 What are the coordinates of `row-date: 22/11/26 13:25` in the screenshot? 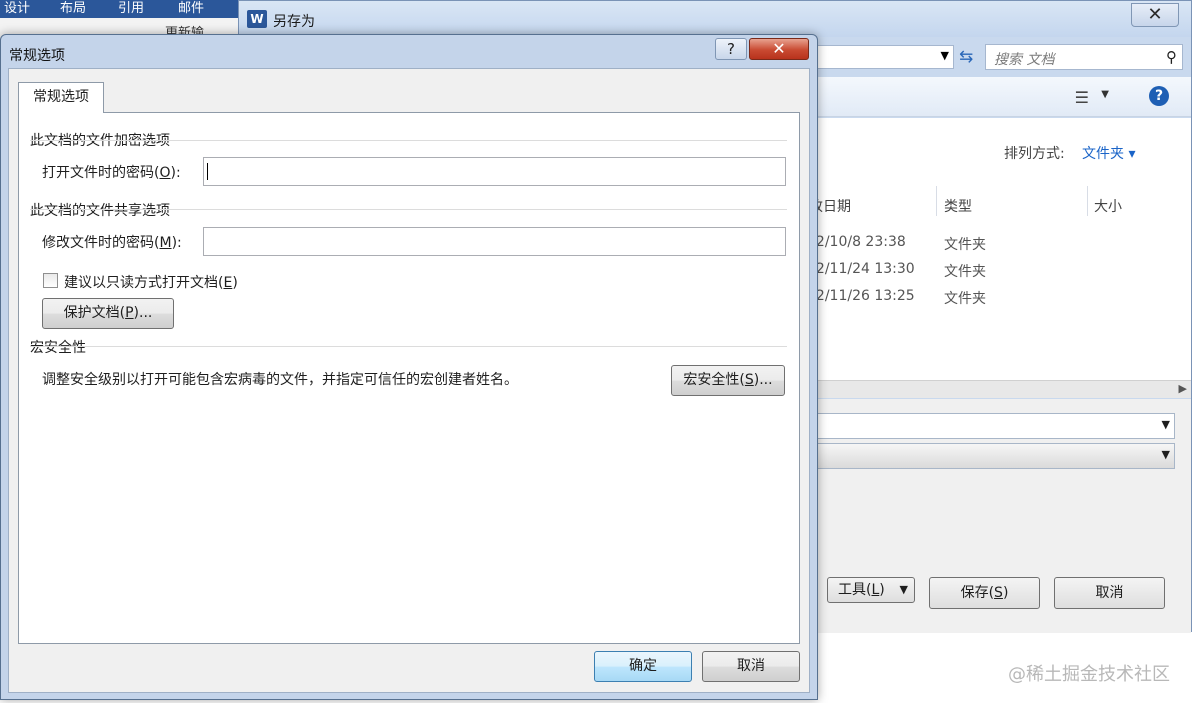 It's located at (861, 296).